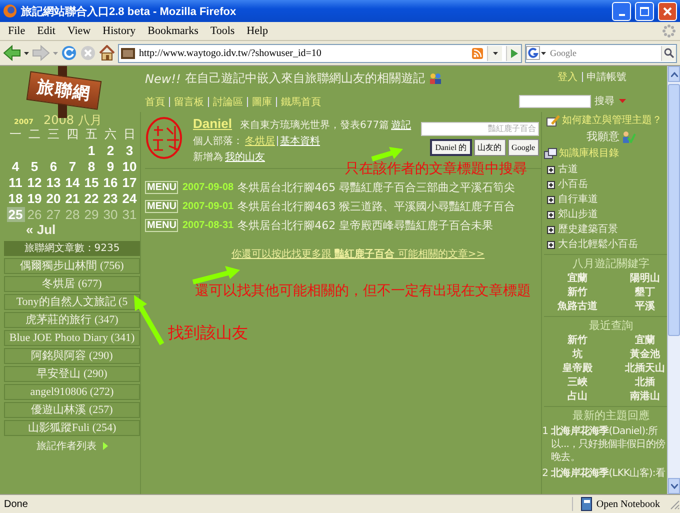 This screenshot has width=680, height=513. I want to click on calendar-day: 12, so click(35, 182).